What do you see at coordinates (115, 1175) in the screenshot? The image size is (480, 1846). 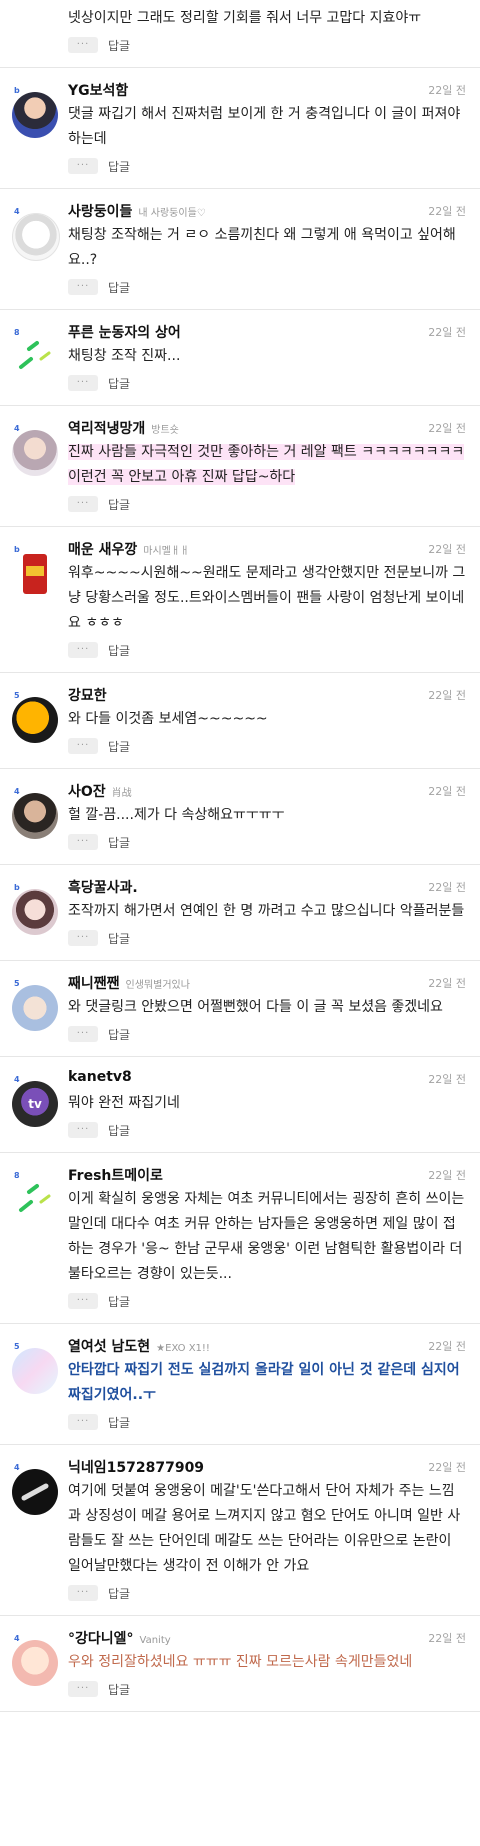 I see `nickname: Fresh트메이로` at bounding box center [115, 1175].